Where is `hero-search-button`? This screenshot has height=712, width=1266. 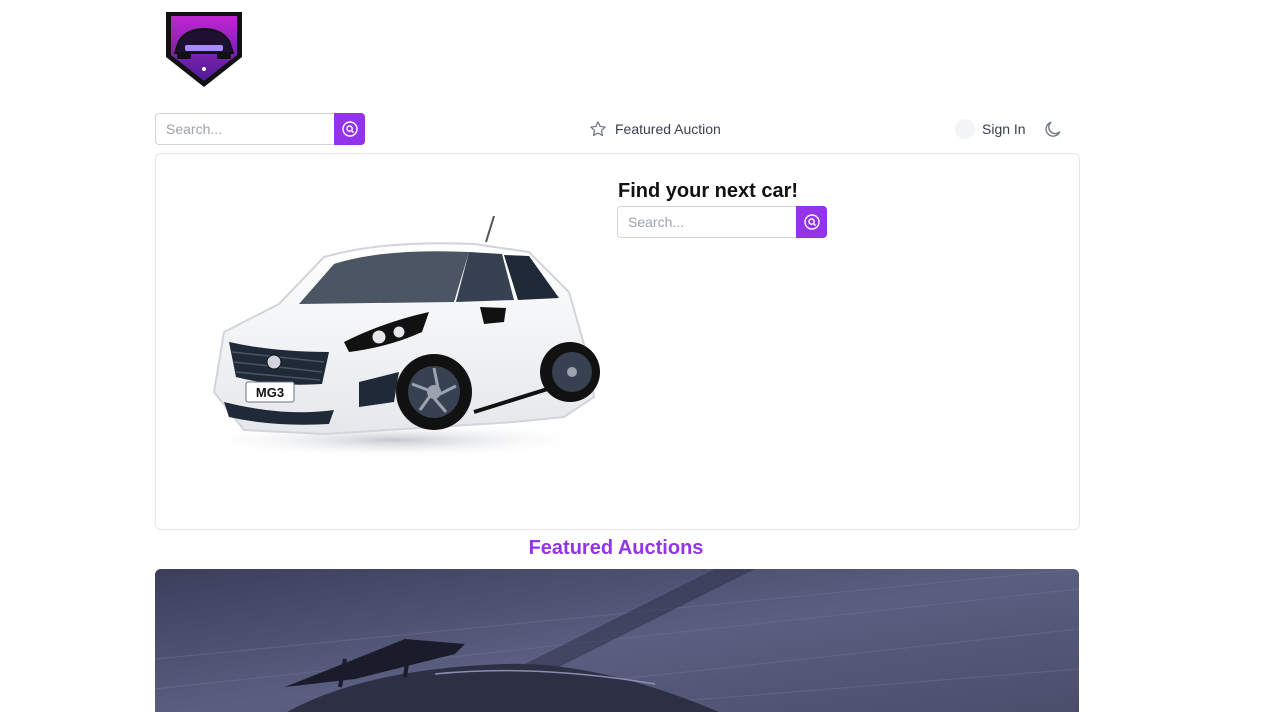 hero-search-button is located at coordinates (811, 222).